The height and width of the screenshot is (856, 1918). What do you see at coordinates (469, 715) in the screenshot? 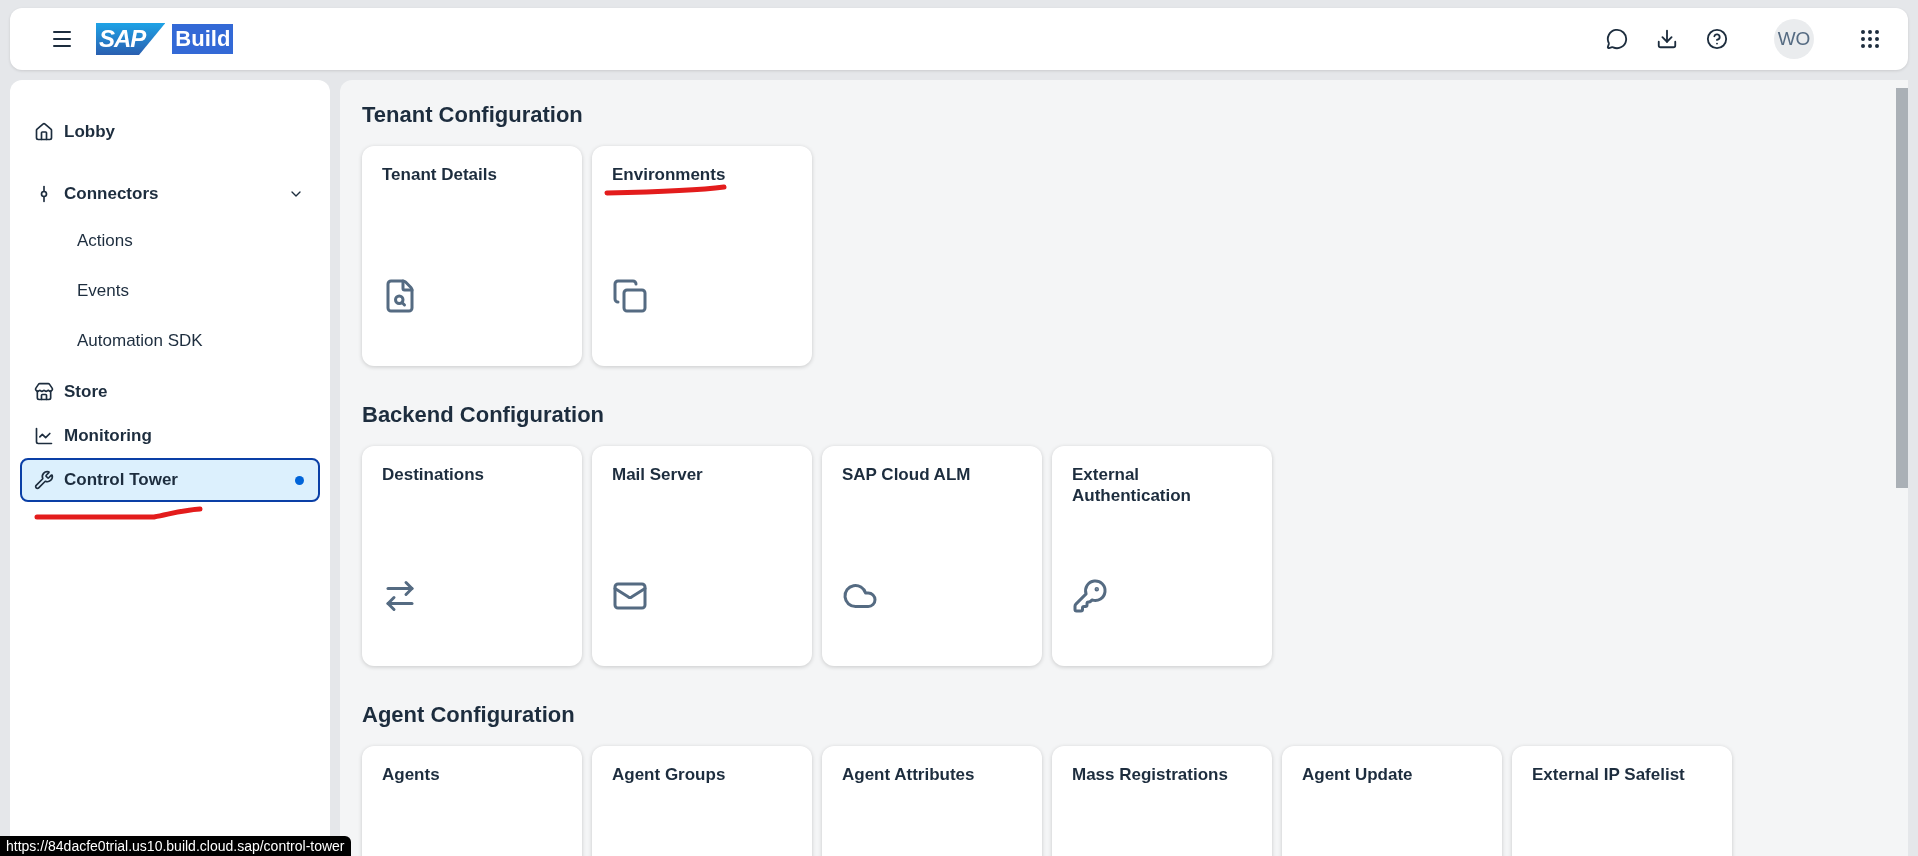
I see `section-title: Agent Configuration` at bounding box center [469, 715].